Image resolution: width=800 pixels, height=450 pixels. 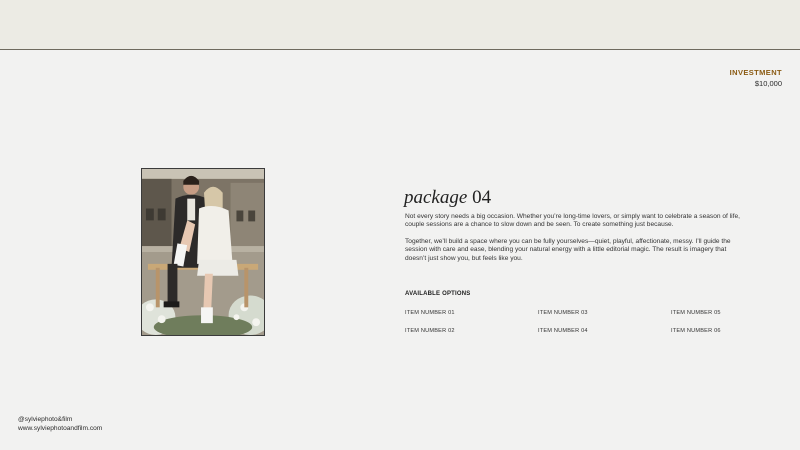 What do you see at coordinates (436, 197) in the screenshot?
I see `package-title-script: package` at bounding box center [436, 197].